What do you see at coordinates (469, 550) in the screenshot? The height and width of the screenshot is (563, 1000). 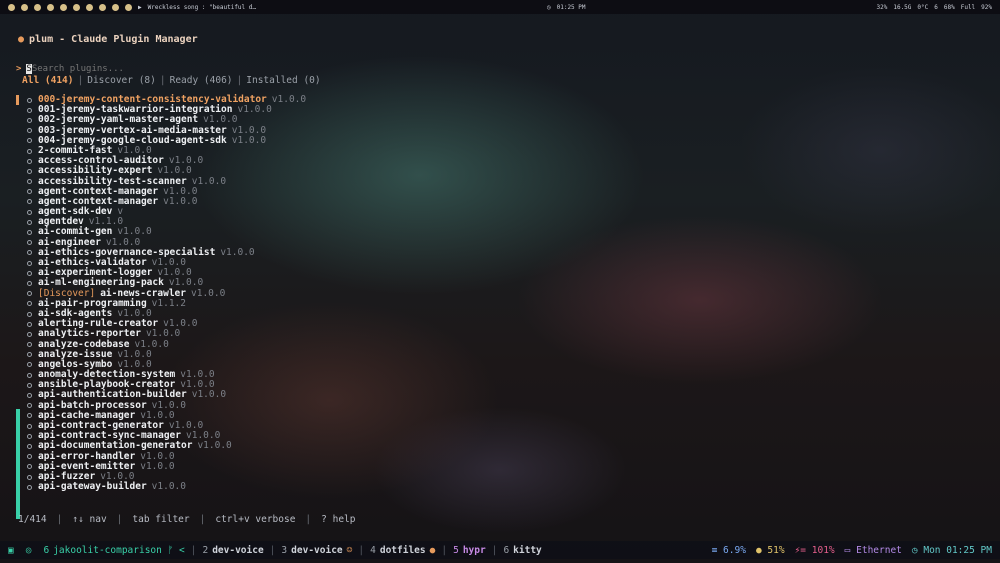 I see `workspace-5: 5 hypr` at bounding box center [469, 550].